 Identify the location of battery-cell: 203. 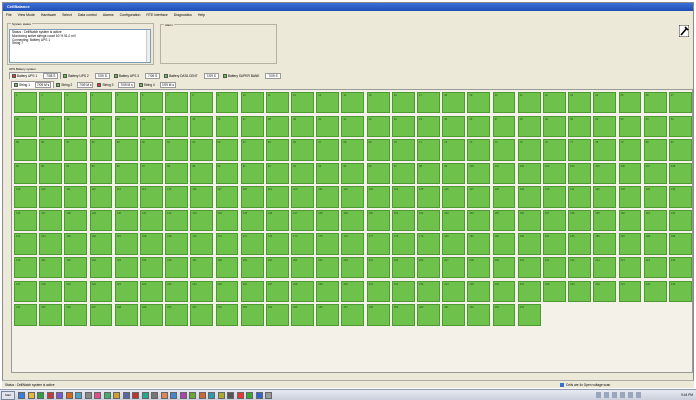
(353, 268).